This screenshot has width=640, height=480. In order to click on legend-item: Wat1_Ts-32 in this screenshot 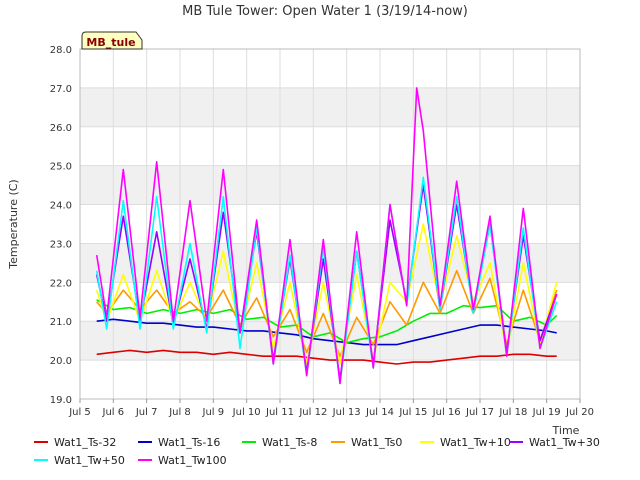, I will do `click(75, 442)`.